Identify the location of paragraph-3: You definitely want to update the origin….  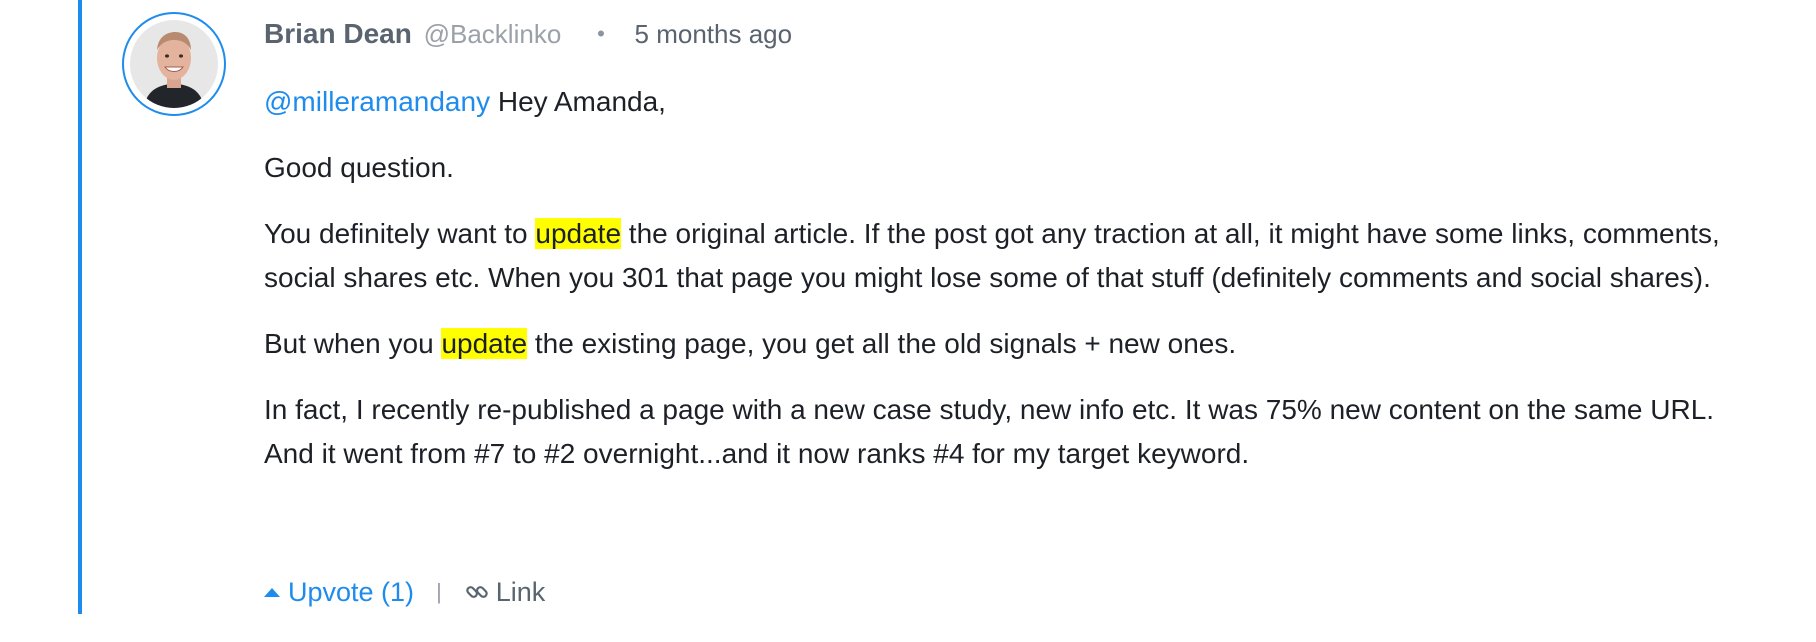
(999, 256).